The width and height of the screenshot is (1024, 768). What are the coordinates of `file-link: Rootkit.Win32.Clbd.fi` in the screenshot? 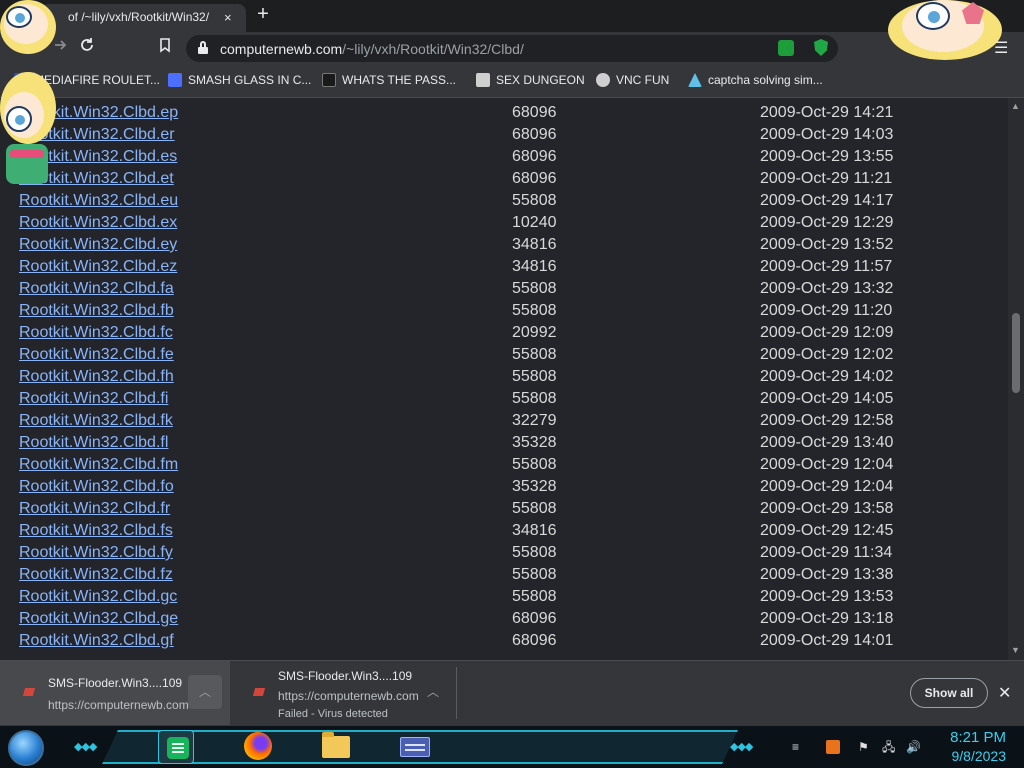 It's located at (93, 399).